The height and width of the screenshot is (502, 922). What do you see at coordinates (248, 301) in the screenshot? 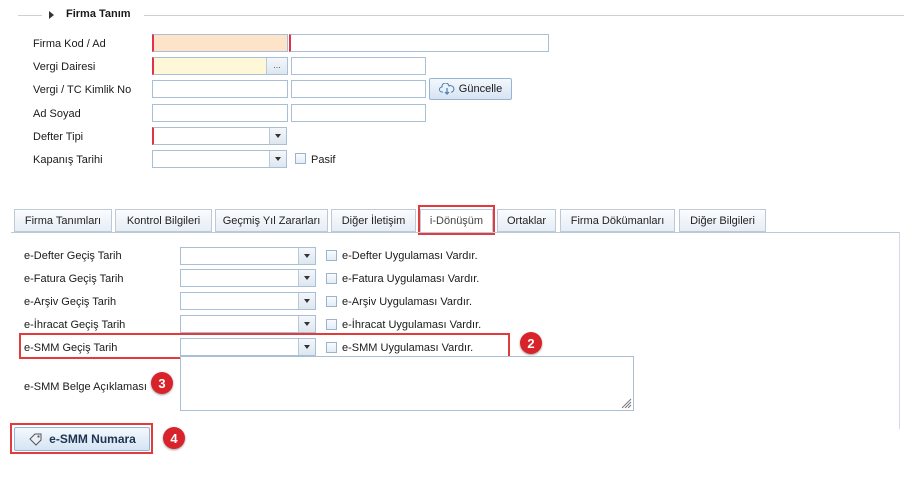
I see `e-arsiv-date-select` at bounding box center [248, 301].